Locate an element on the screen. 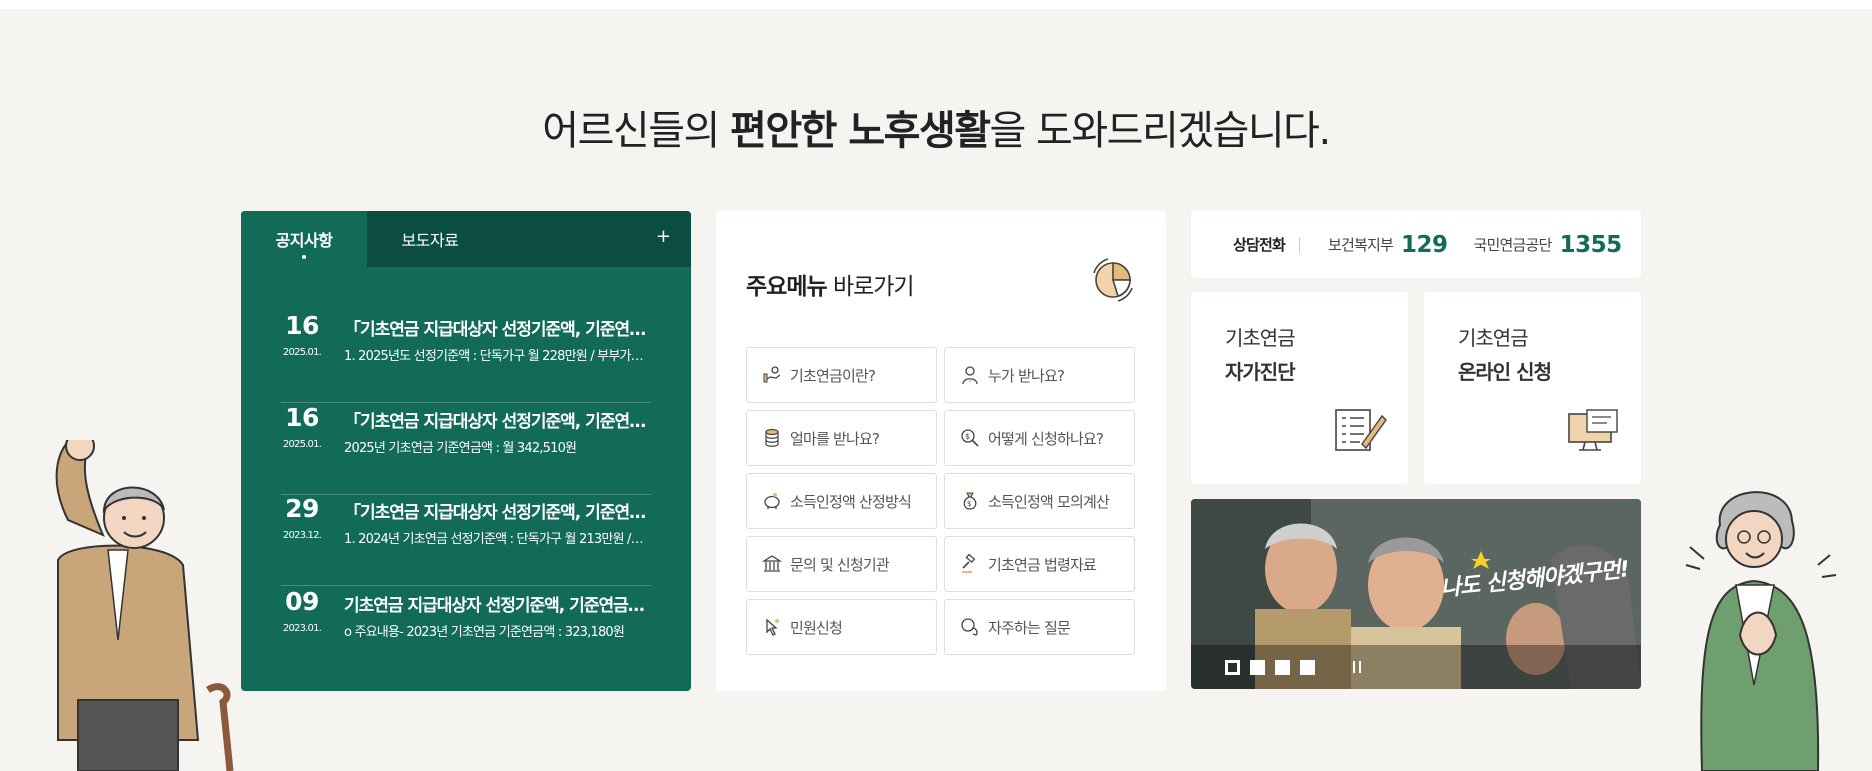  quick-item-how-much: 얼마를 받나요? is located at coordinates (841, 438).